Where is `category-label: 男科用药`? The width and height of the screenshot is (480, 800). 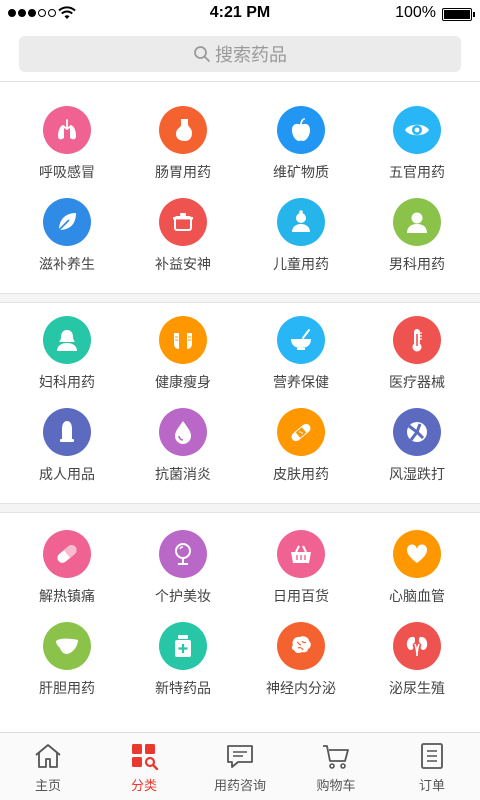 category-label: 男科用药 is located at coordinates (417, 265).